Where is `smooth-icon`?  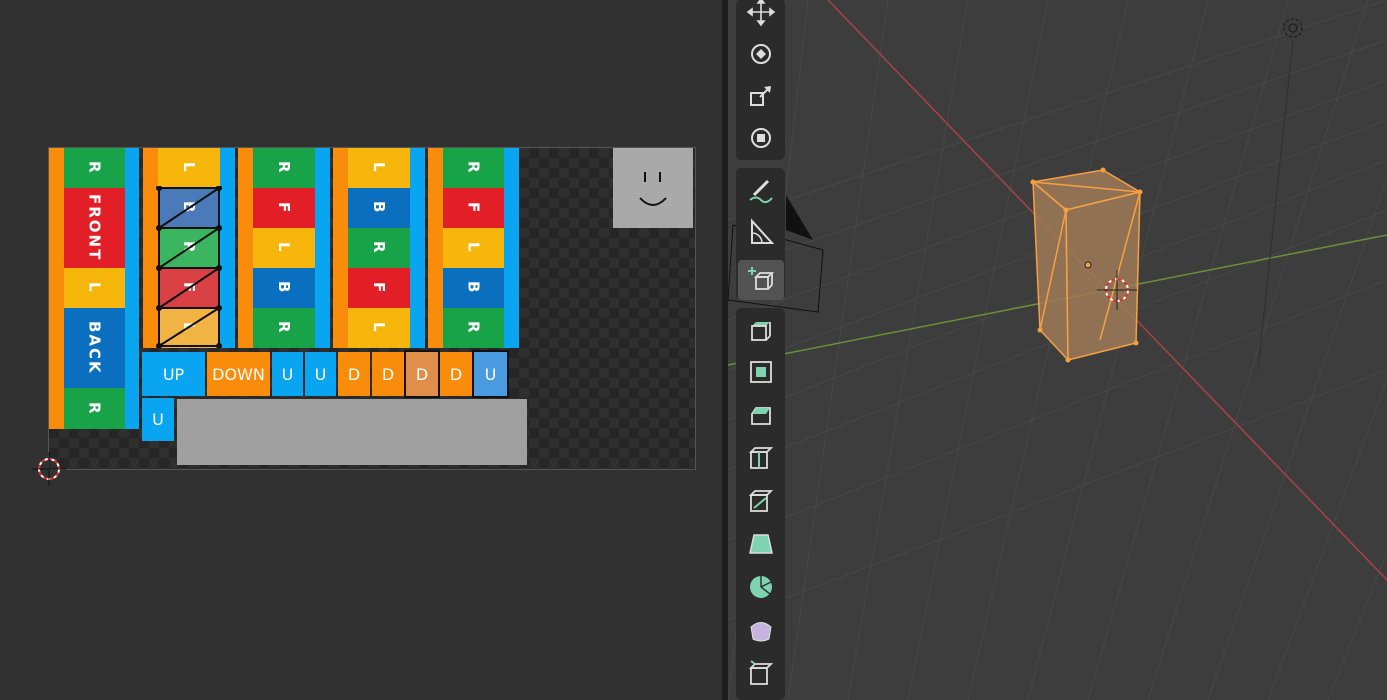 smooth-icon is located at coordinates (761, 632).